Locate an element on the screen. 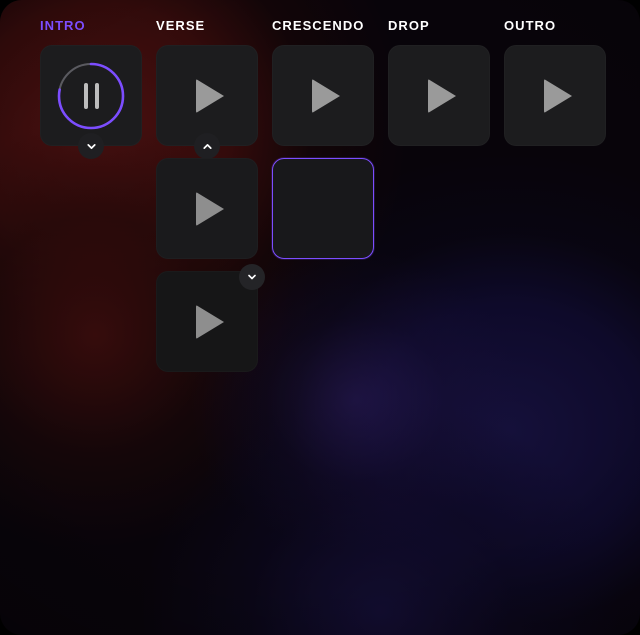 This screenshot has height=635, width=640. track-column-drop: DROP is located at coordinates (439, 201).